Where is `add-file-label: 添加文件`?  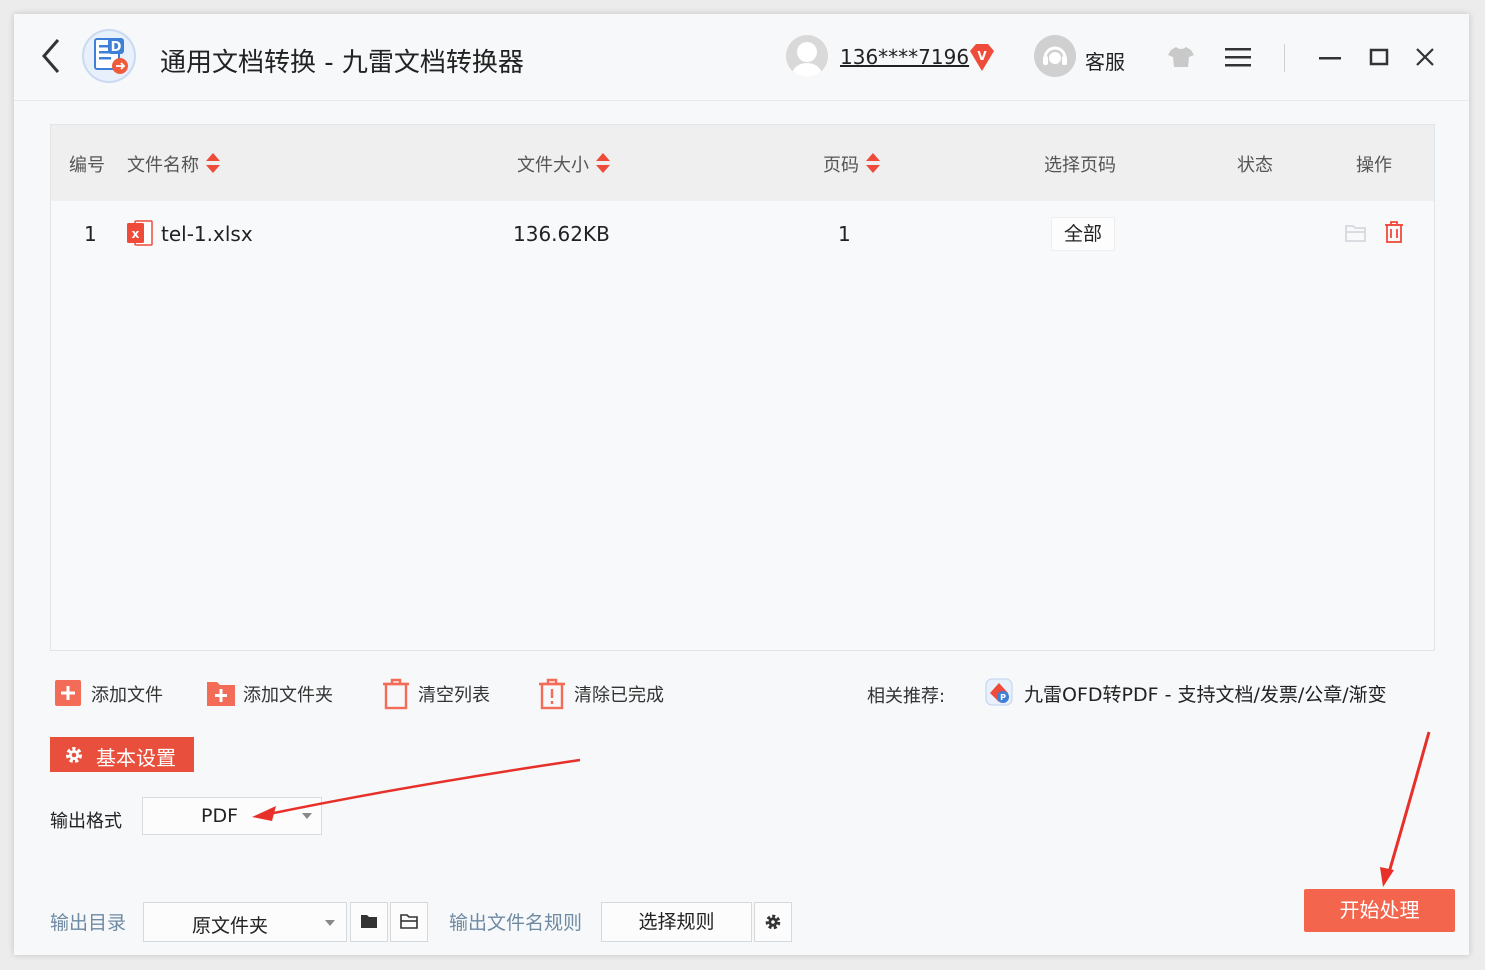
add-file-label: 添加文件 is located at coordinates (127, 695).